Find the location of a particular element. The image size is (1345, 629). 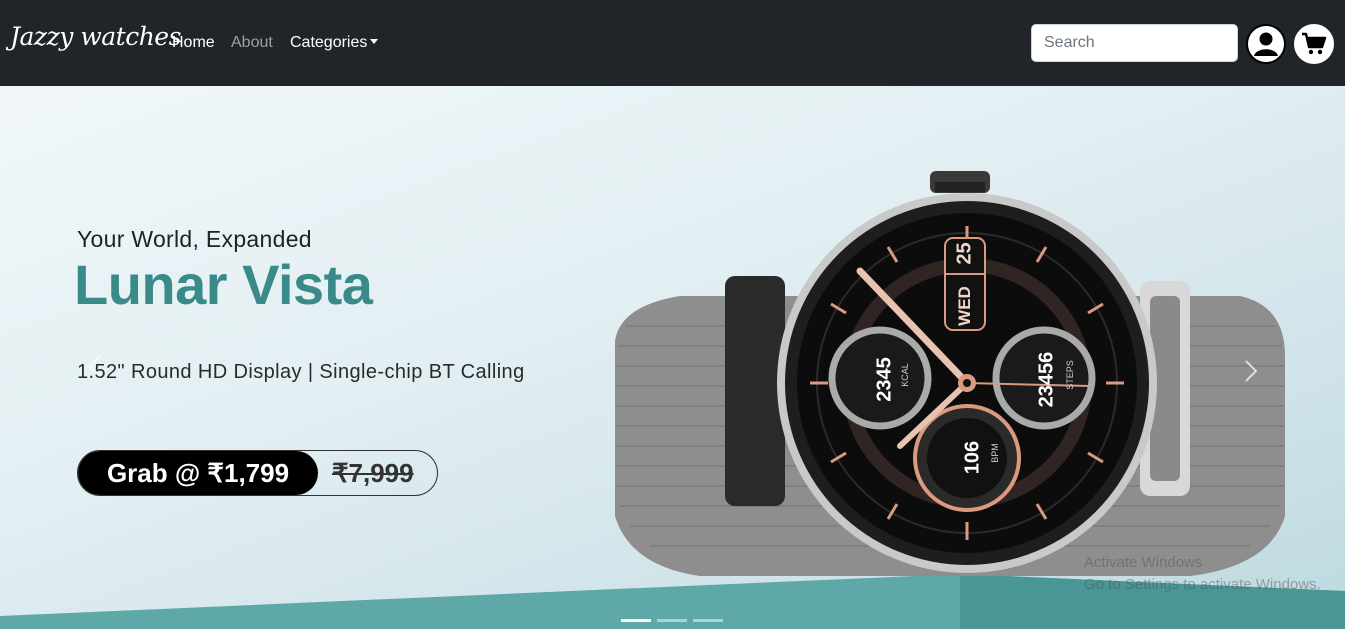

search-input is located at coordinates (1134, 43).